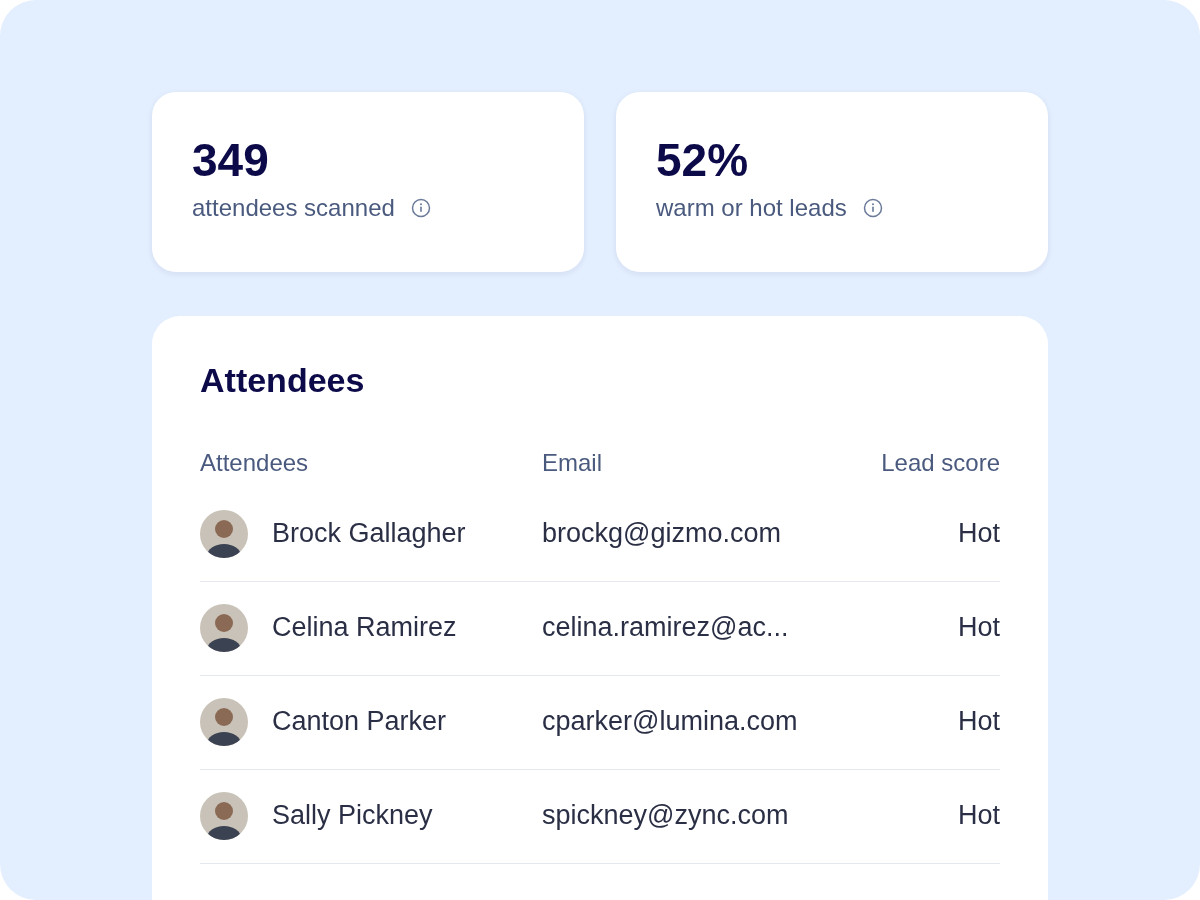  I want to click on table-title: Attendees, so click(283, 380).